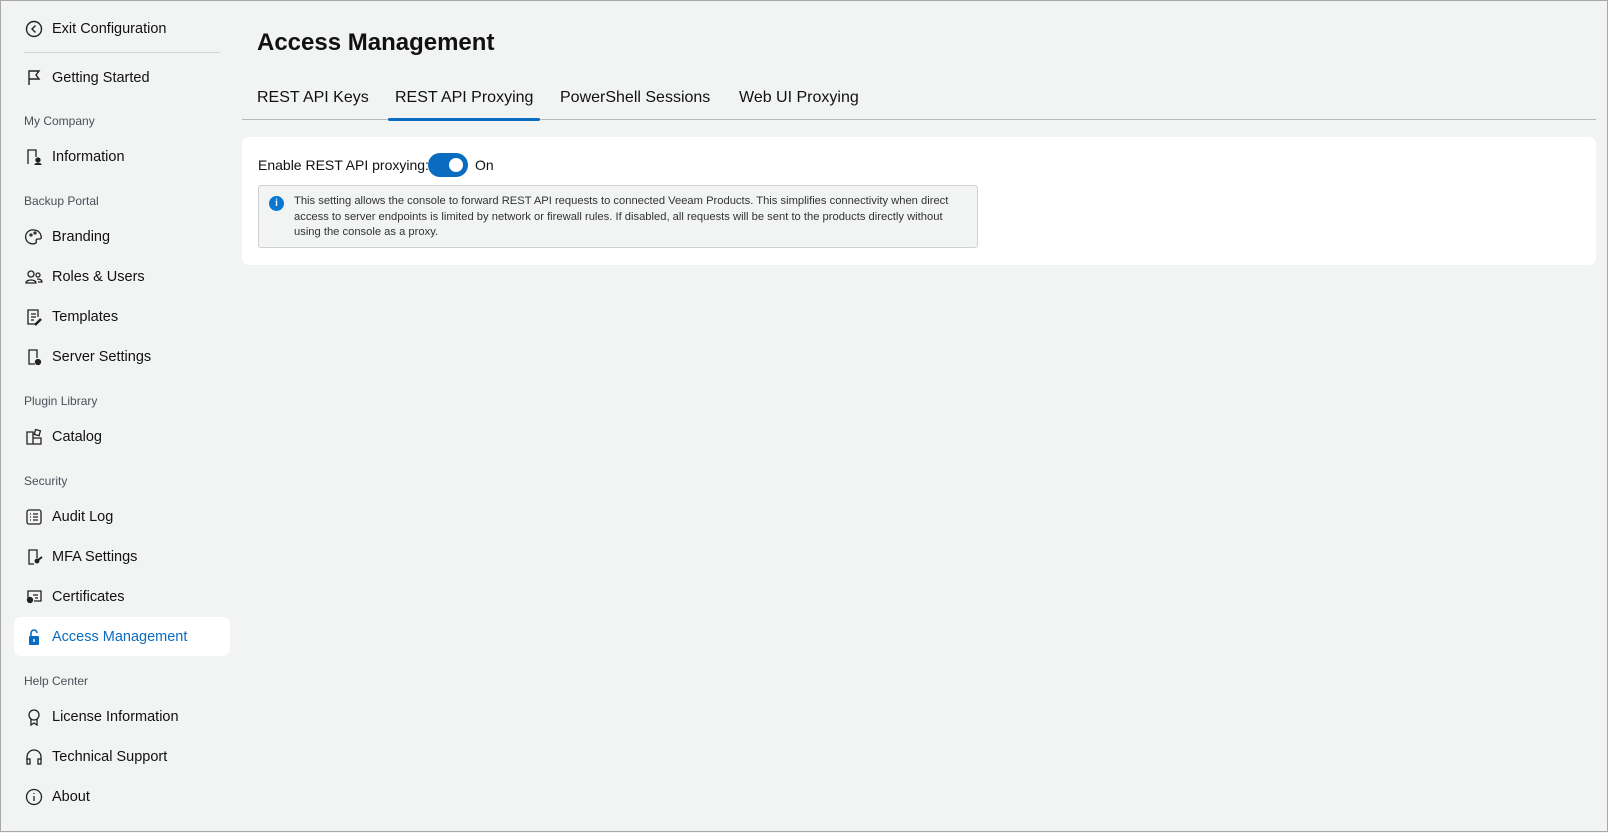 This screenshot has width=1608, height=833. I want to click on sidebar-item-getting-started: Getting Started, so click(122, 77).